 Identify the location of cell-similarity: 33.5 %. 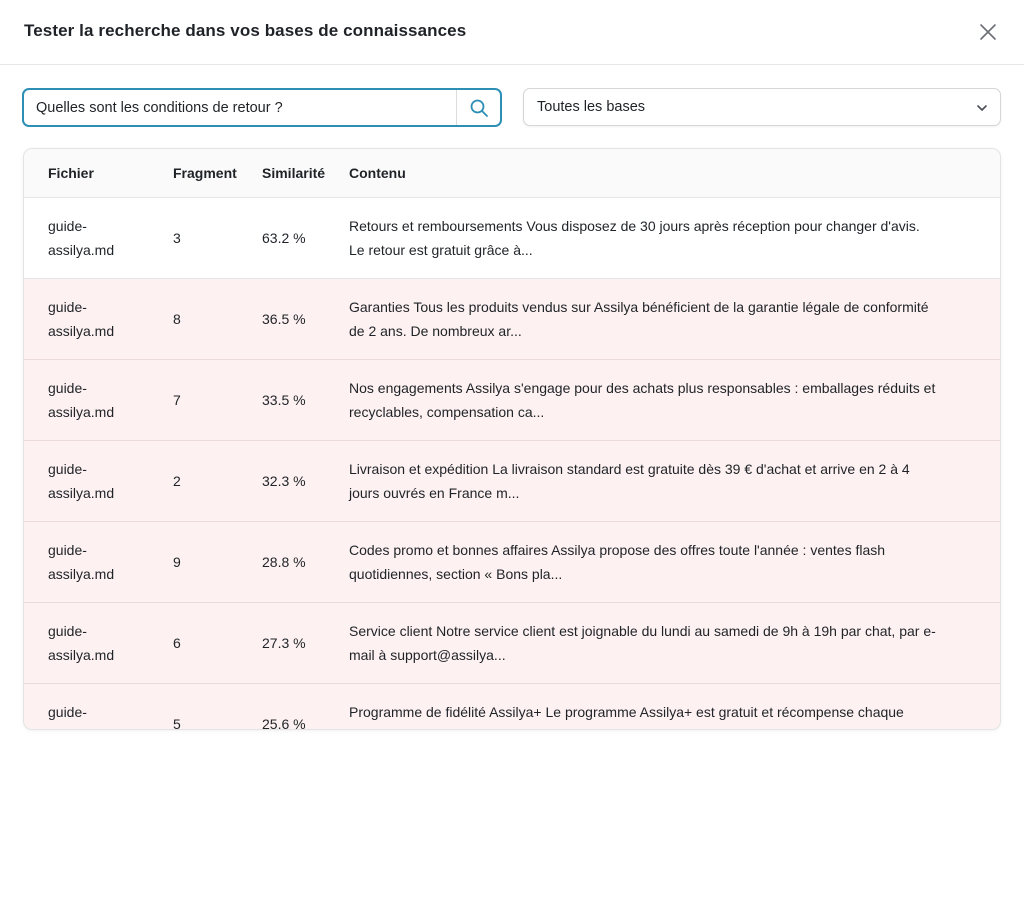
(284, 400).